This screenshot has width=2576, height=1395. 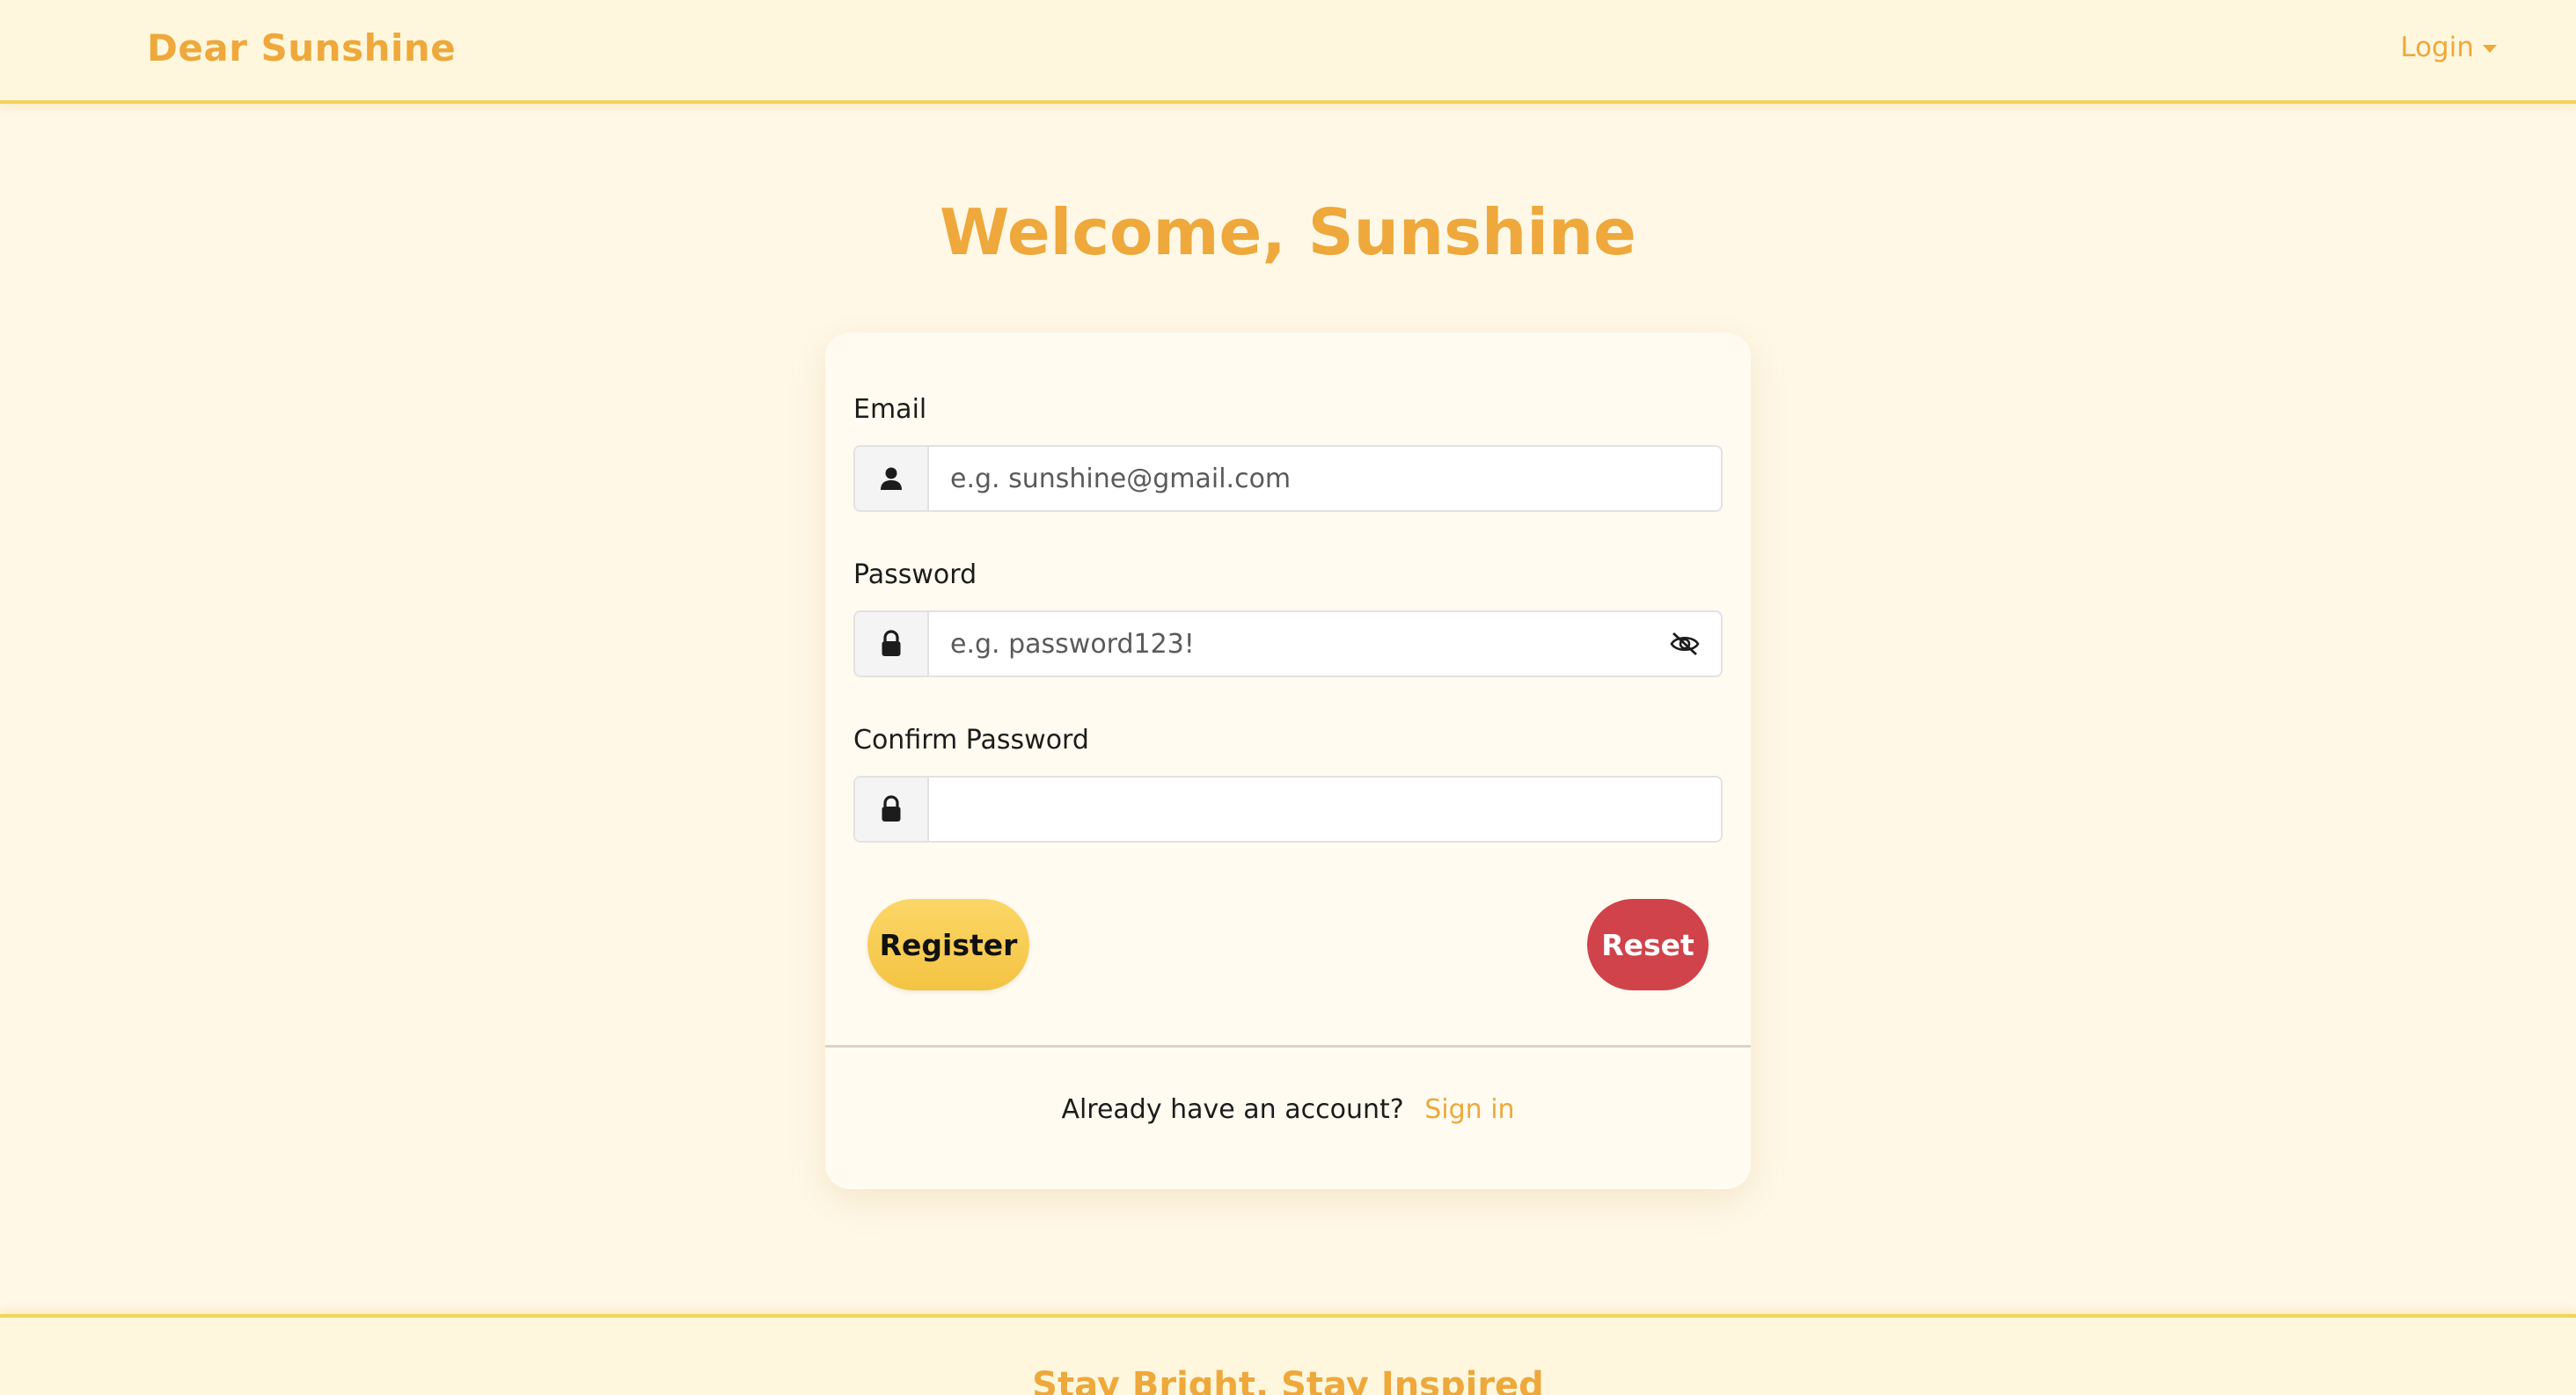 I want to click on signin-prompt: Already have an account?, so click(x=1232, y=1109).